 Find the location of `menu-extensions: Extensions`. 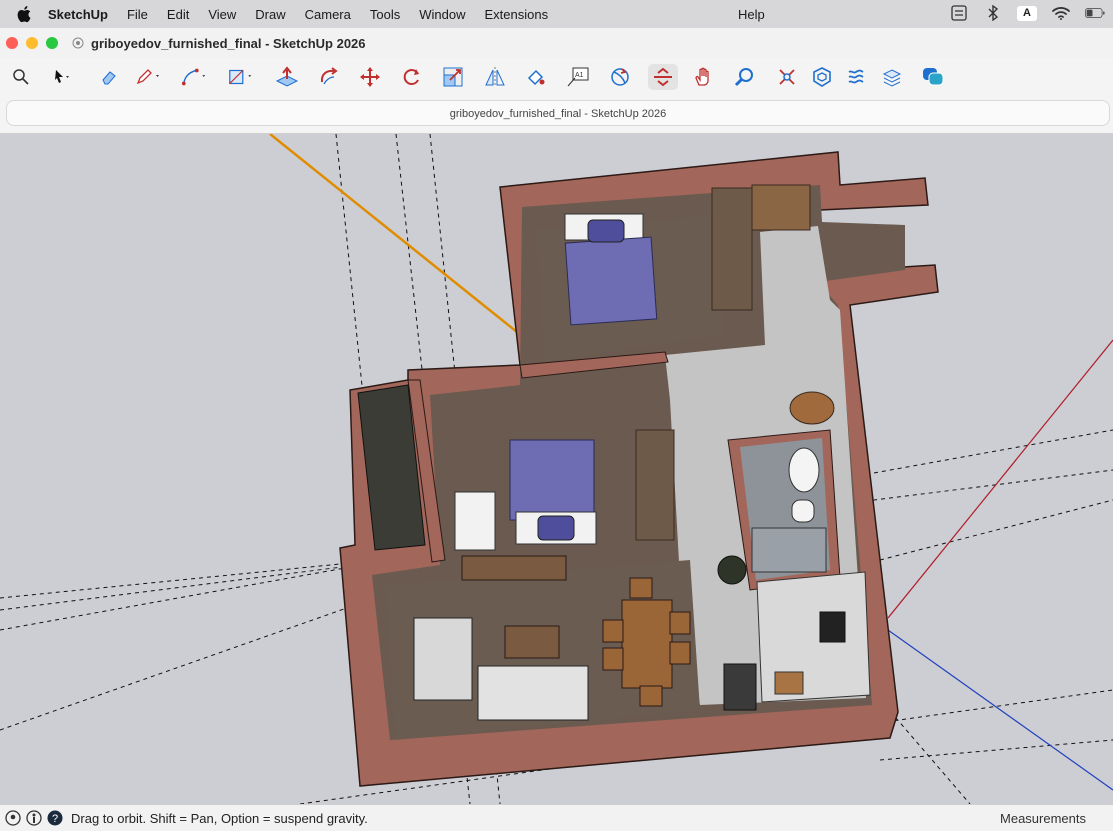

menu-extensions: Extensions is located at coordinates (516, 14).